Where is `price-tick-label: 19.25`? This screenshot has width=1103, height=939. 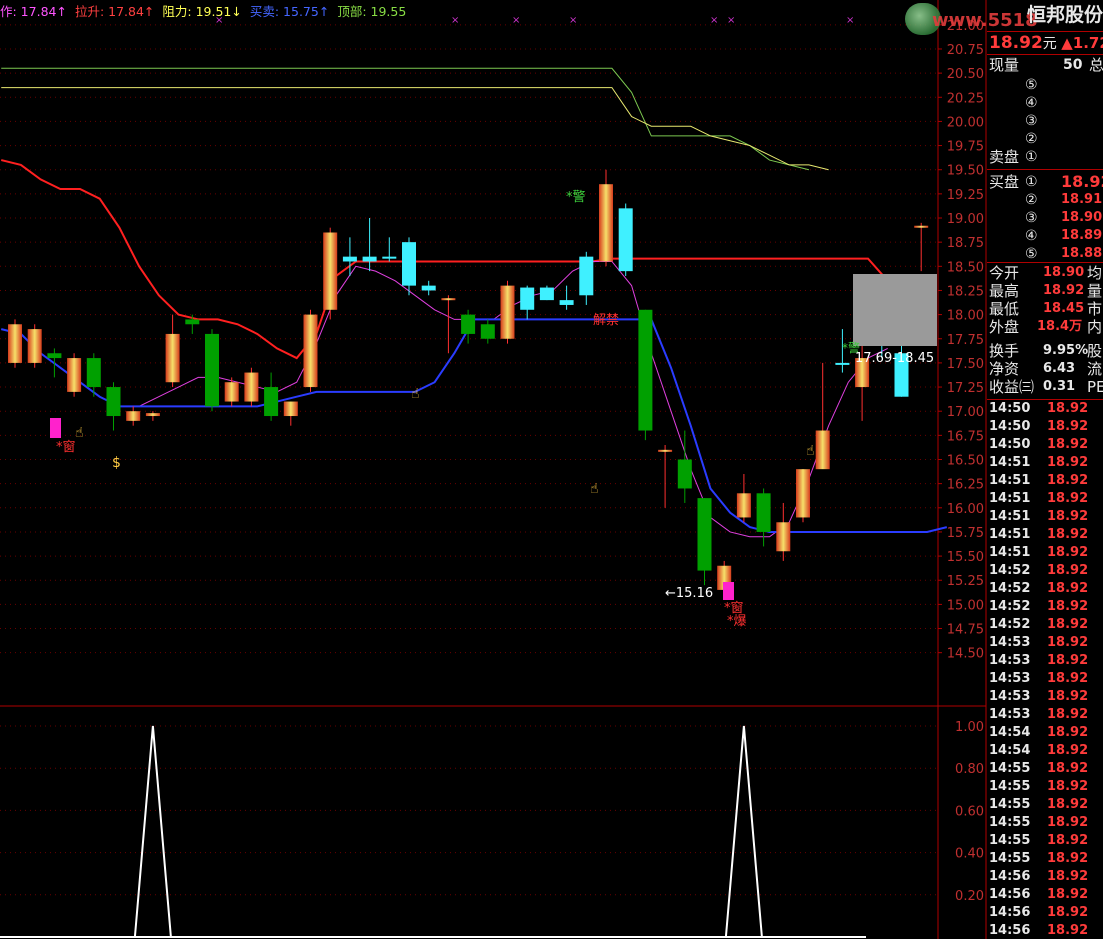 price-tick-label: 19.25 is located at coordinates (965, 195).